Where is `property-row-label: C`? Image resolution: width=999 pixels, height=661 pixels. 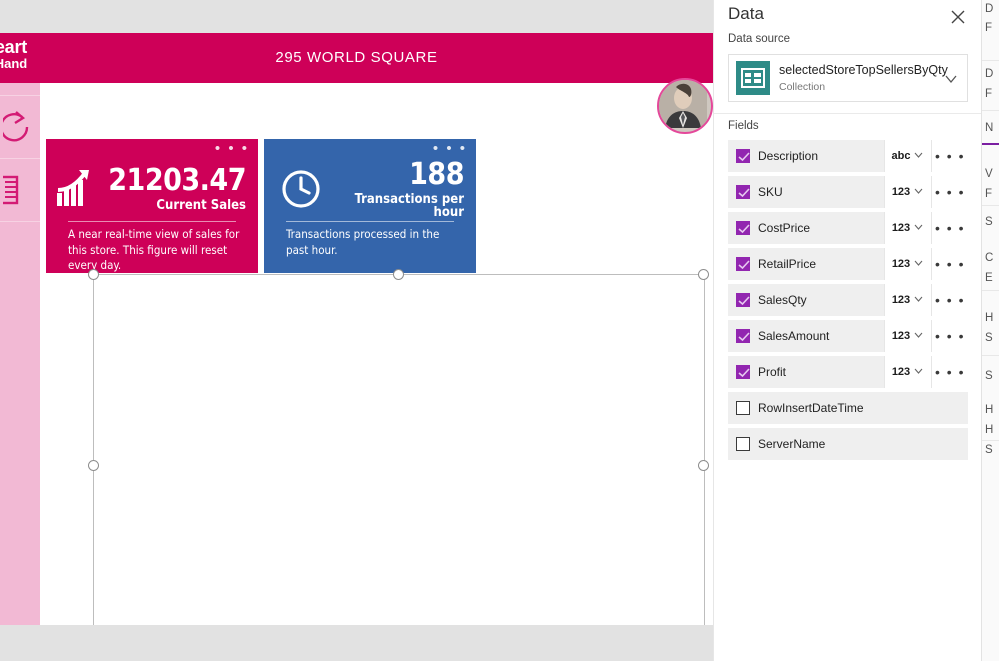 property-row-label: C is located at coordinates (989, 258).